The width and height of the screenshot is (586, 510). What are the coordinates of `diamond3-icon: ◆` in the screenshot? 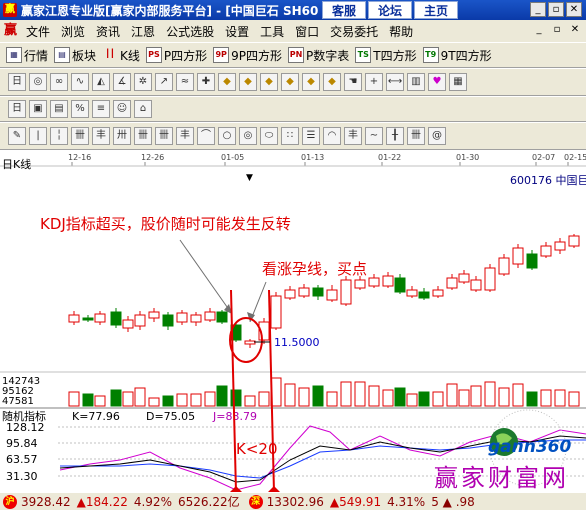 It's located at (269, 82).